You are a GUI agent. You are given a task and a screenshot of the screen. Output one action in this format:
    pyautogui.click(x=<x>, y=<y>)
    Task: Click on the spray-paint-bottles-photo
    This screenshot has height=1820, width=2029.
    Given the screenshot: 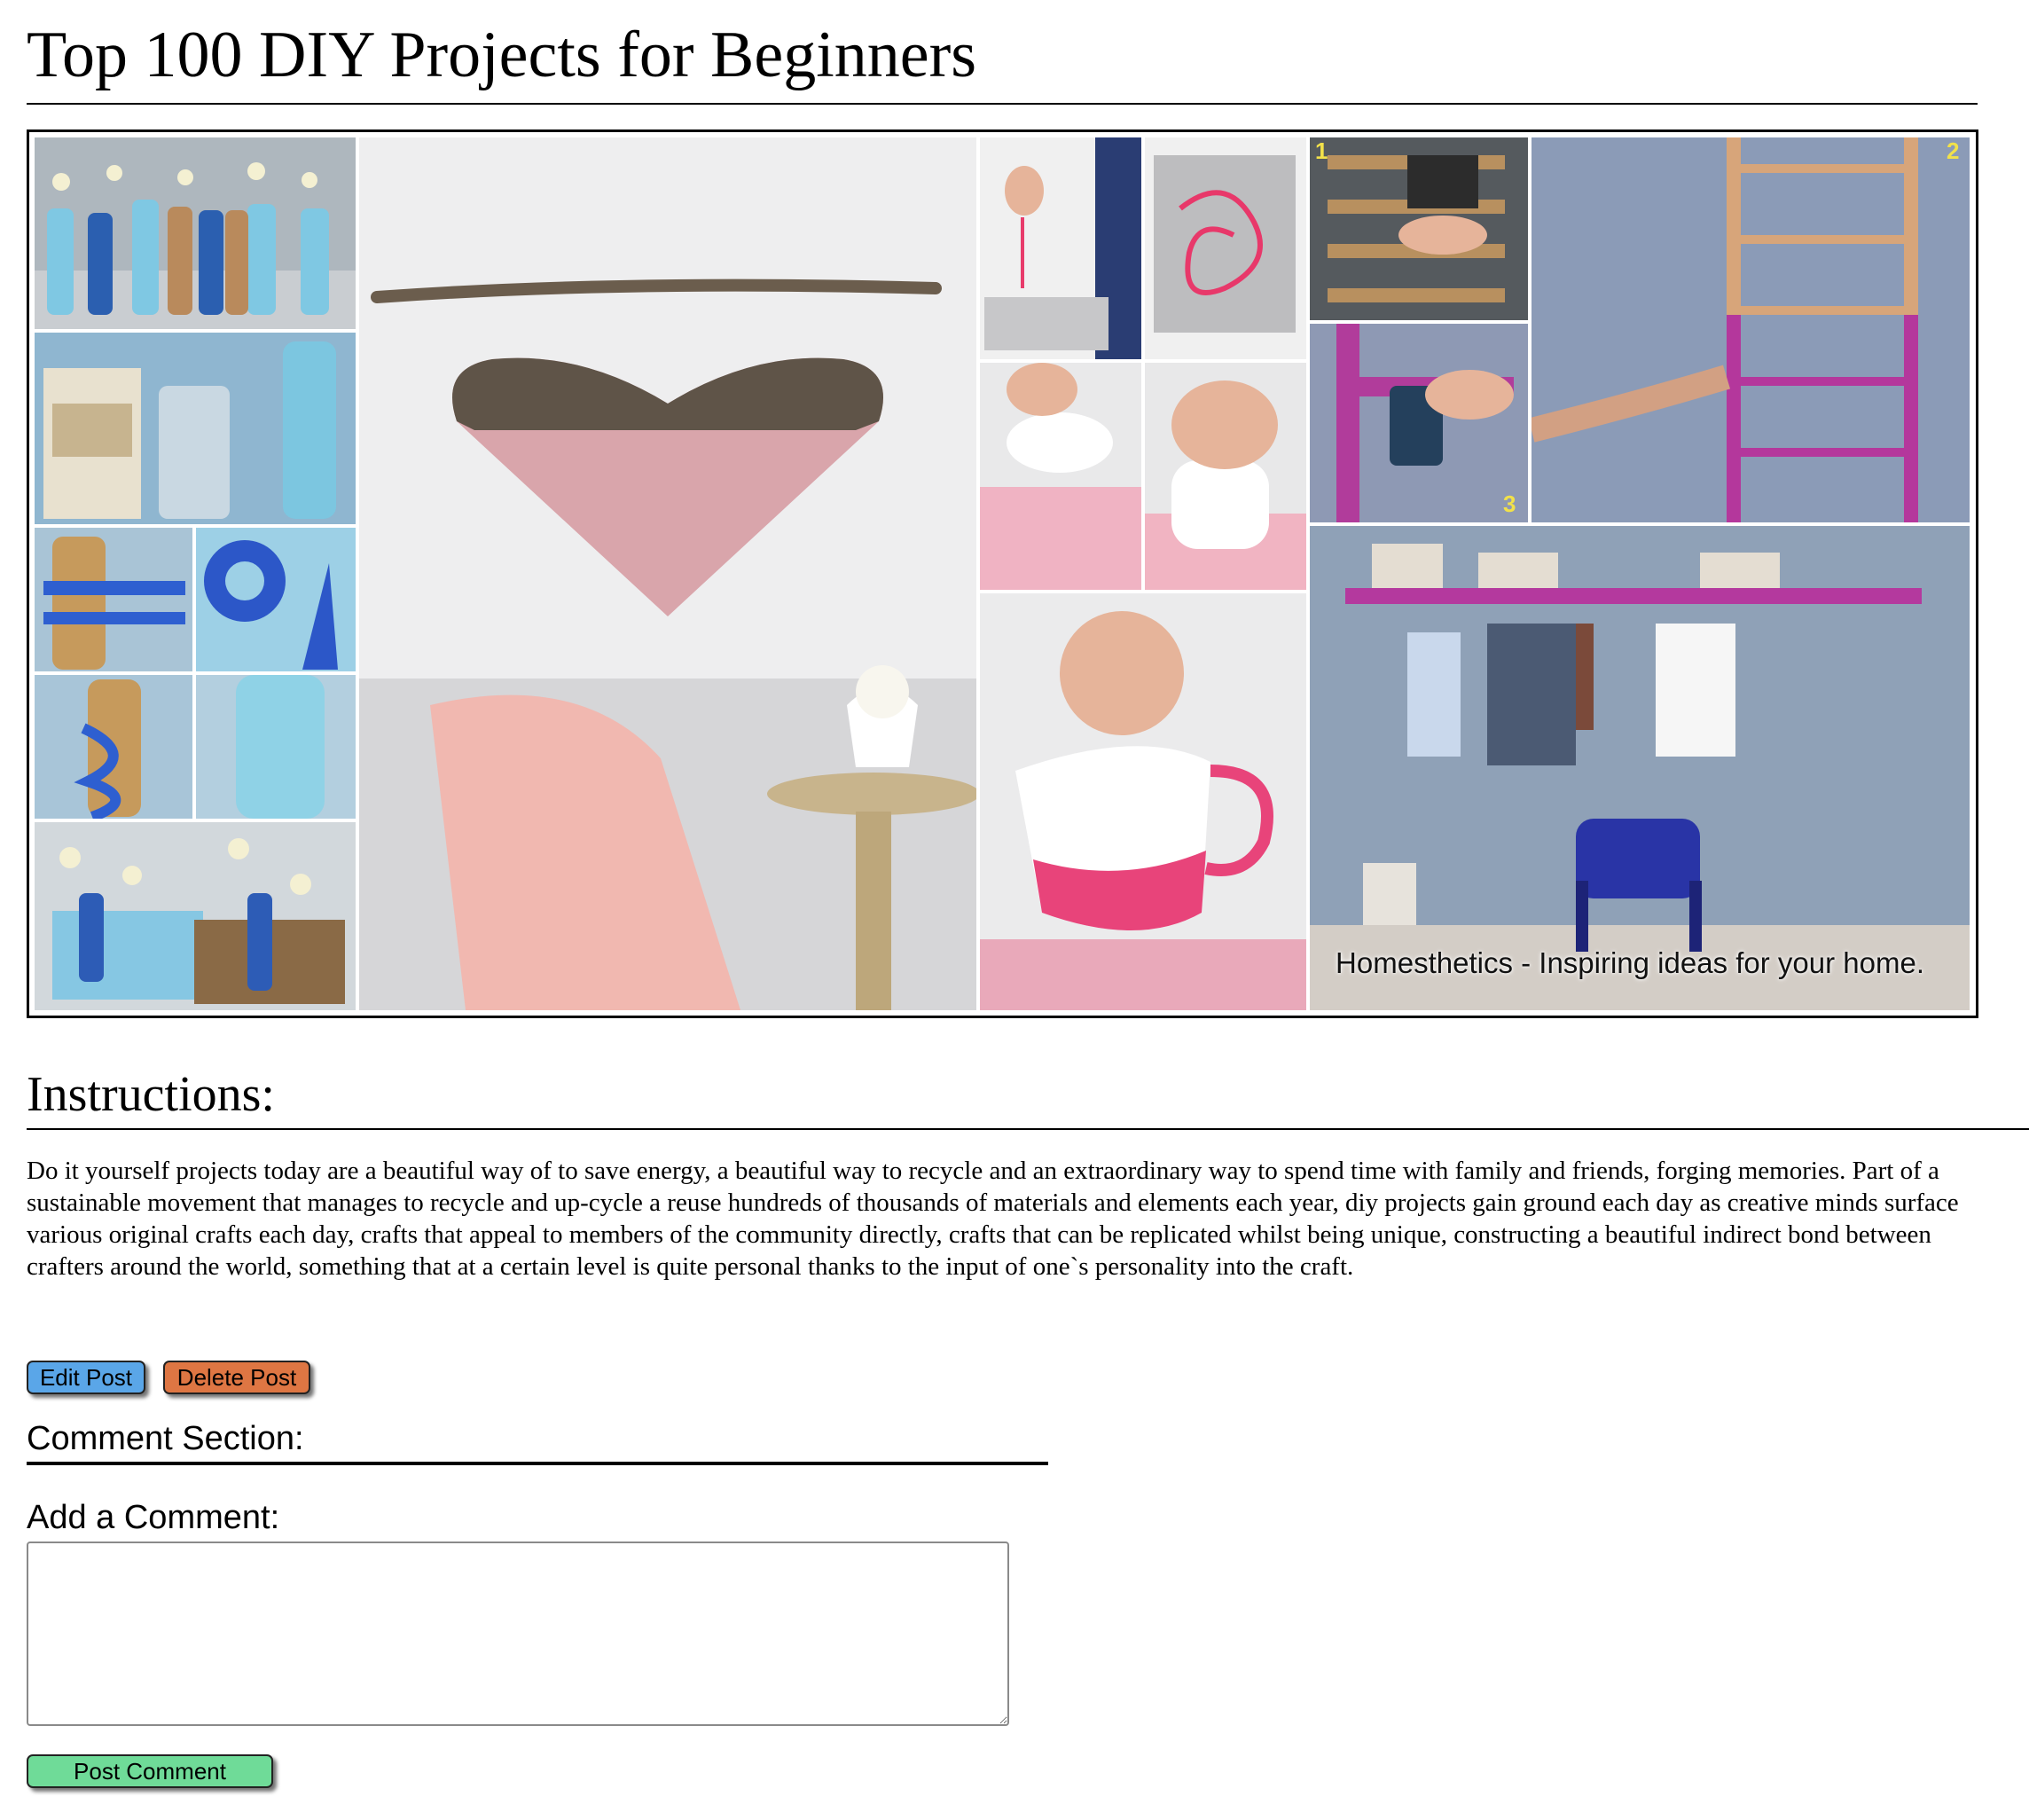 What is the action you would take?
    pyautogui.click(x=195, y=428)
    